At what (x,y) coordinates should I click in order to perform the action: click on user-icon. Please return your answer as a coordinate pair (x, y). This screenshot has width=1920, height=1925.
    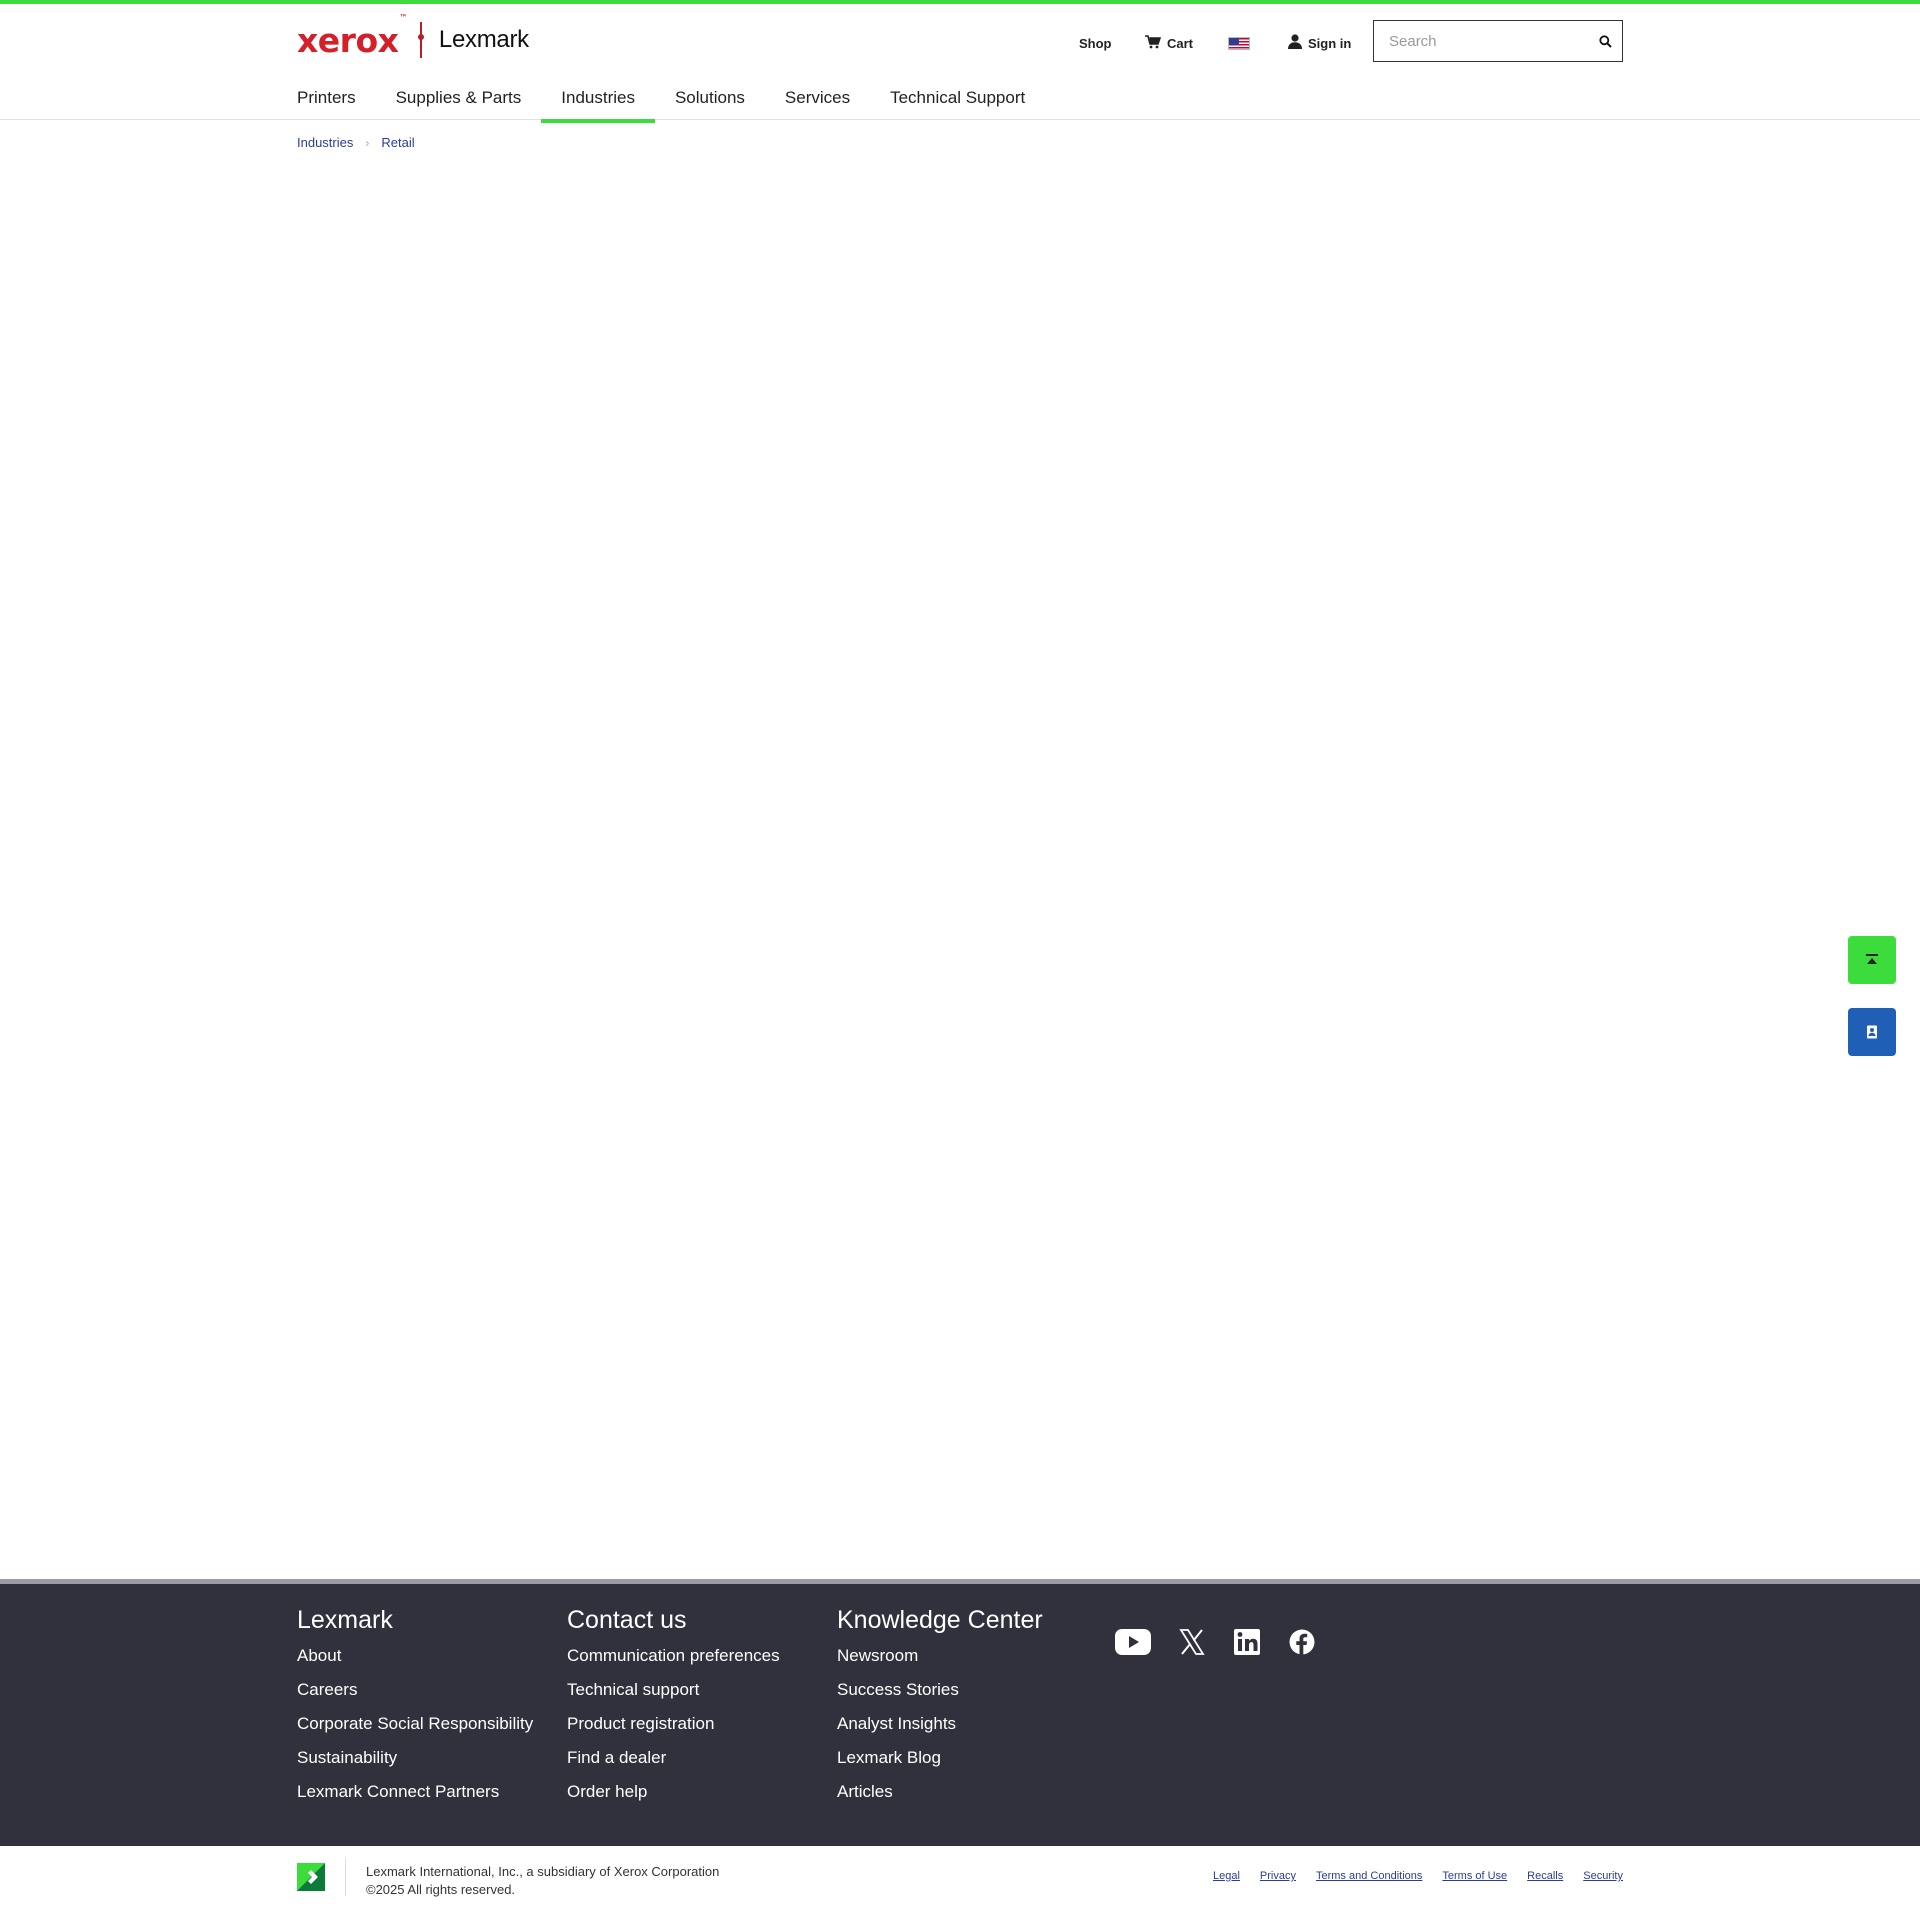
    Looking at the image, I should click on (1295, 43).